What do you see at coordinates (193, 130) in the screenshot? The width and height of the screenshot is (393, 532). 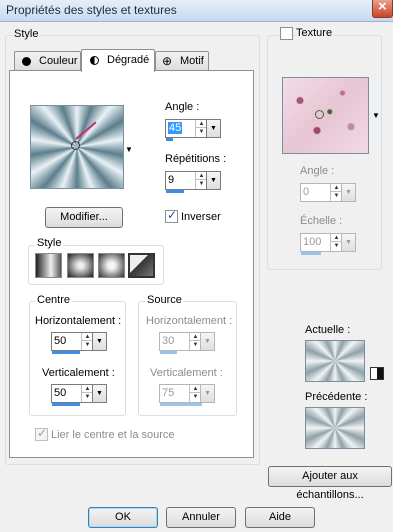 I see `angle-stepper: 45 ▲ ▼ ▼` at bounding box center [193, 130].